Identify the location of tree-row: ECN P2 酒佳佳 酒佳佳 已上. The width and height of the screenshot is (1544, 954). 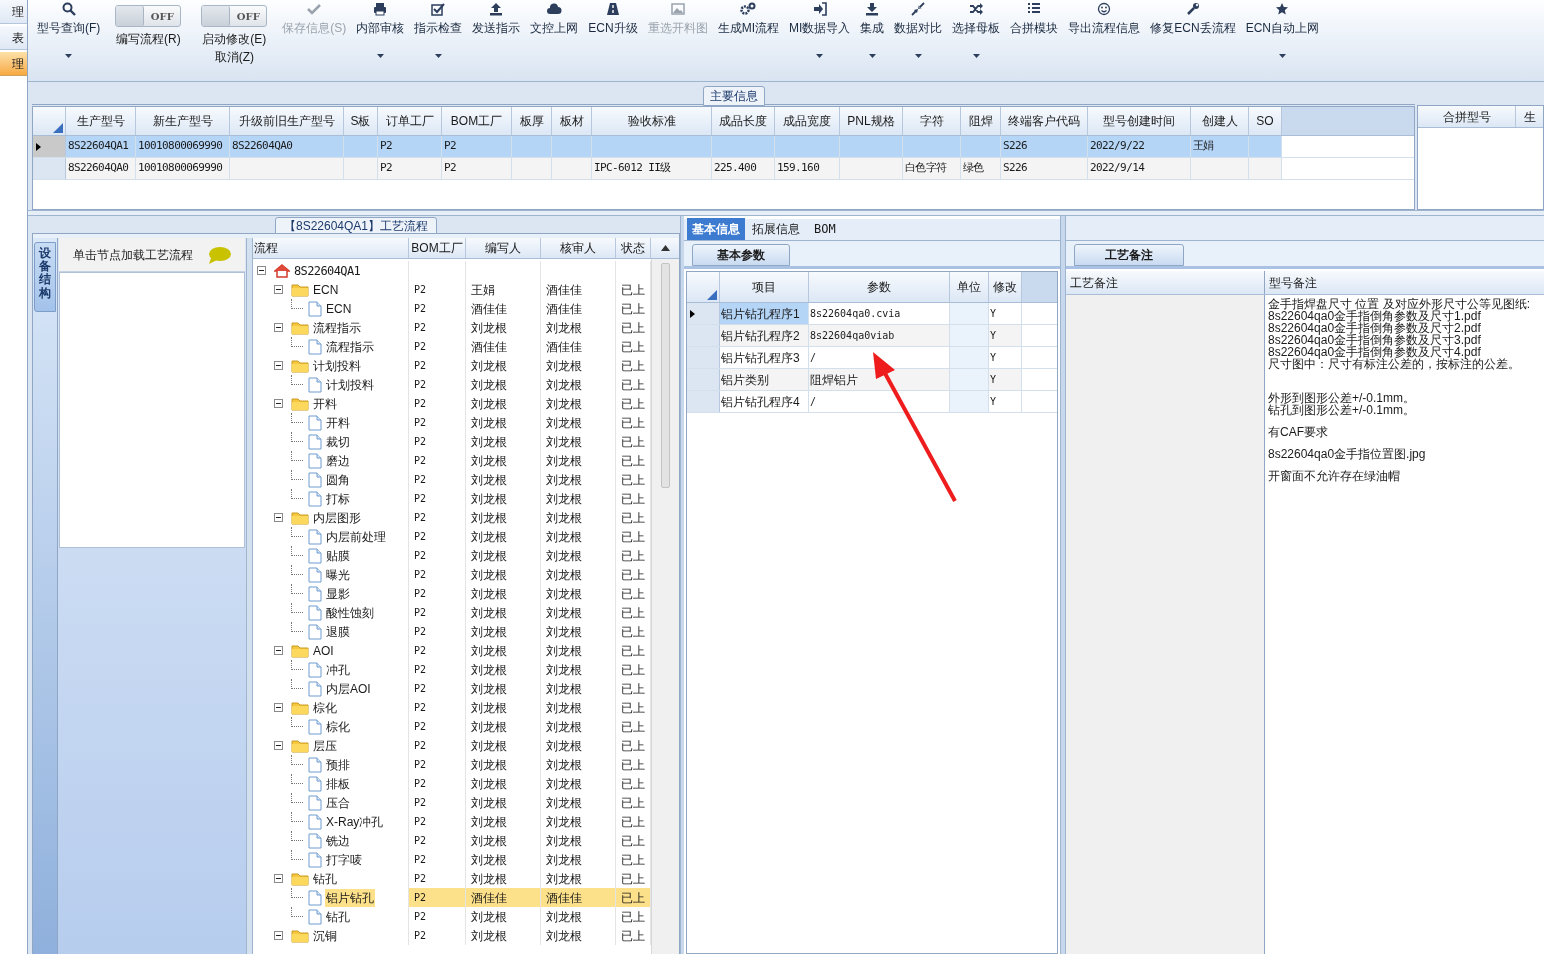
(452, 308).